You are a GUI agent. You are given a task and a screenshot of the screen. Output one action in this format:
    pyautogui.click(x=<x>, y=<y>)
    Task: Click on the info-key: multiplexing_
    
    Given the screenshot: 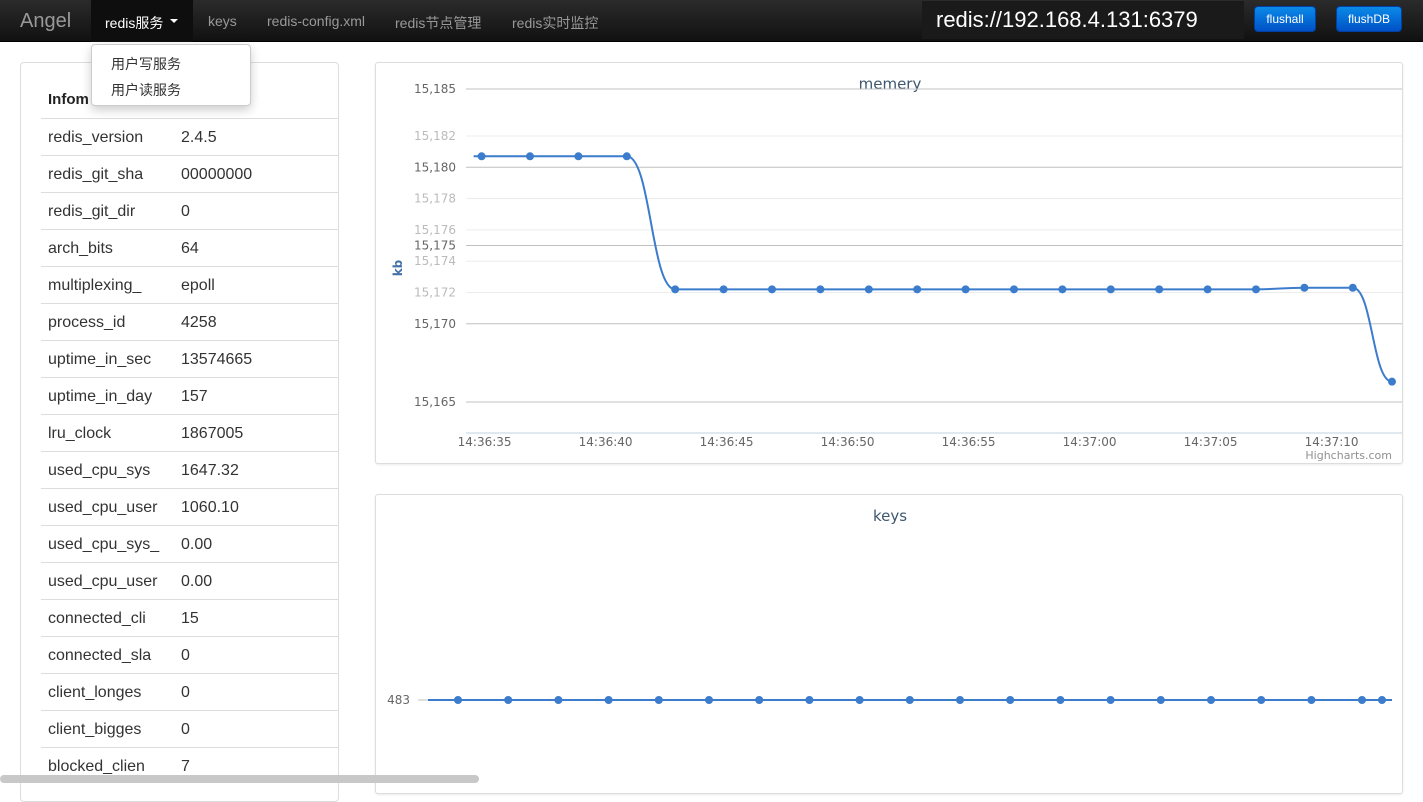 What is the action you would take?
    pyautogui.click(x=95, y=285)
    